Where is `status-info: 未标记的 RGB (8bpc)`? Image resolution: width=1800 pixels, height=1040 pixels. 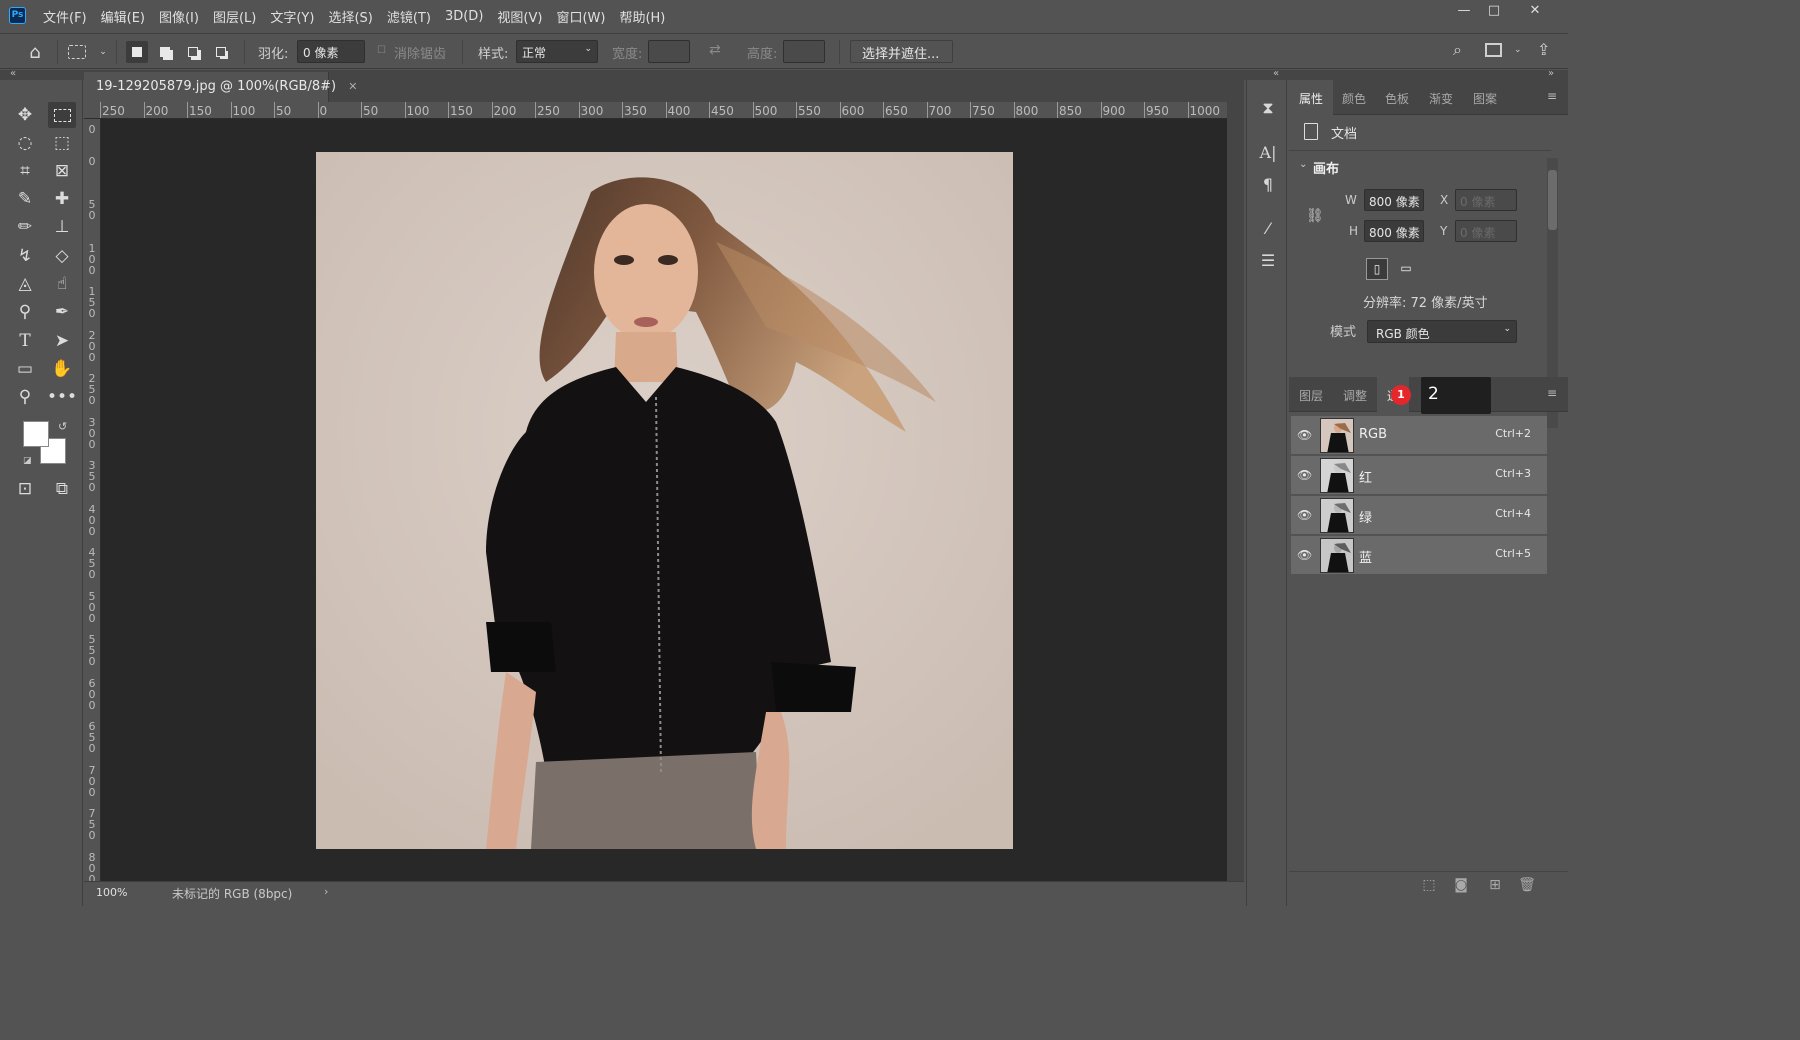 status-info: 未标记的 RGB (8bpc) is located at coordinates (232, 893).